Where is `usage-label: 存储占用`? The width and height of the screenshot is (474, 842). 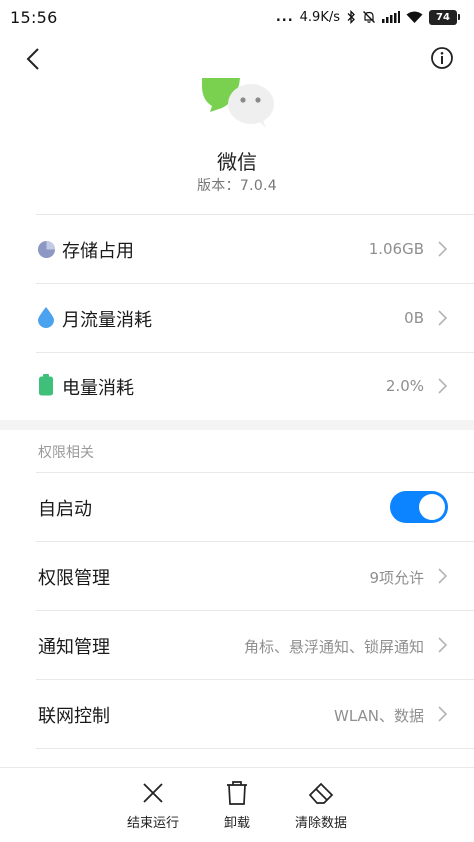 usage-label: 存储占用 is located at coordinates (98, 251).